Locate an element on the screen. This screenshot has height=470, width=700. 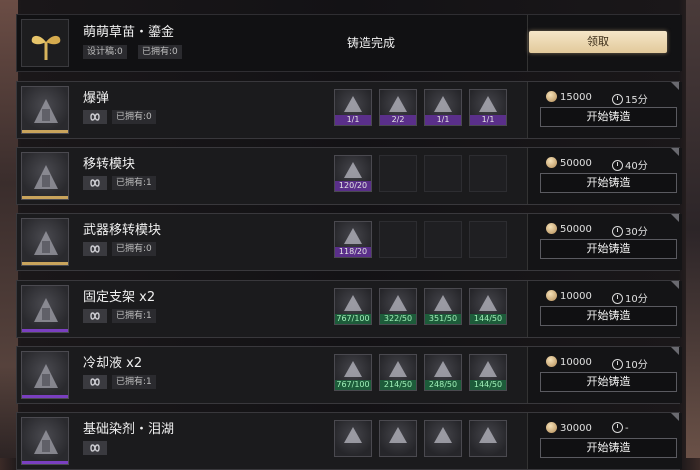
recipe-row: 基础染剂・泪湖 30000 - 开始铸造 is located at coordinates (349, 441).